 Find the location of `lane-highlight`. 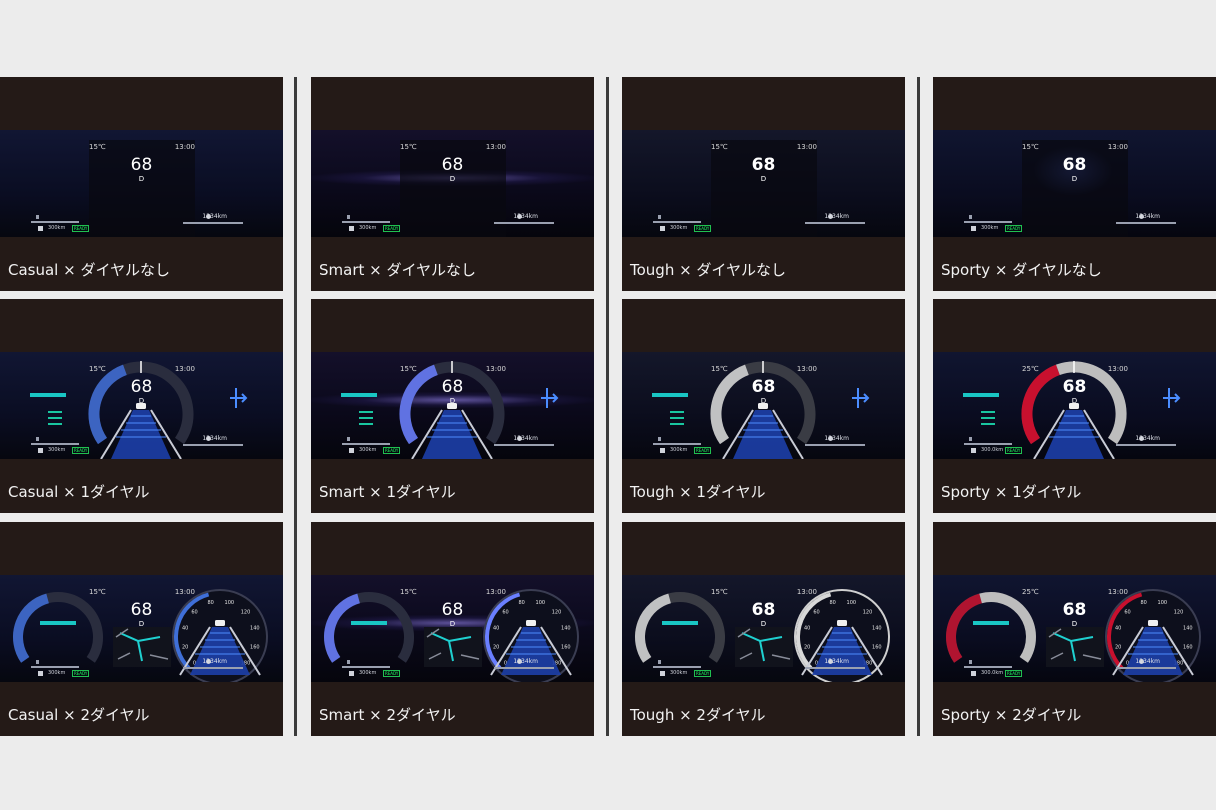

lane-highlight is located at coordinates (763, 434).